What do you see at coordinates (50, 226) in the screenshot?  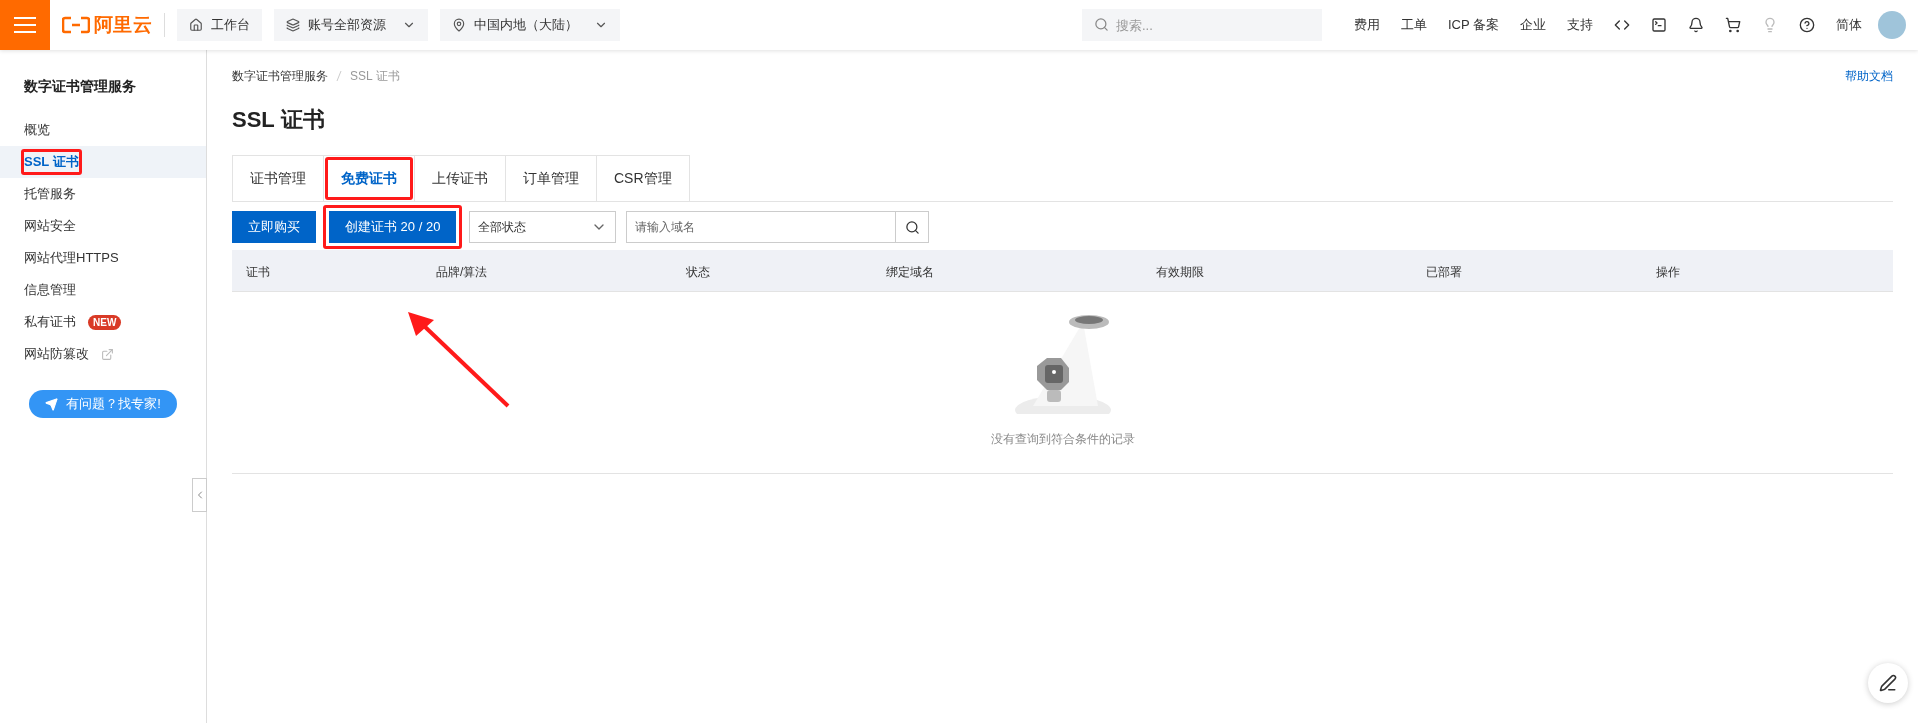 I see `sidebar-item-label: 网站安全` at bounding box center [50, 226].